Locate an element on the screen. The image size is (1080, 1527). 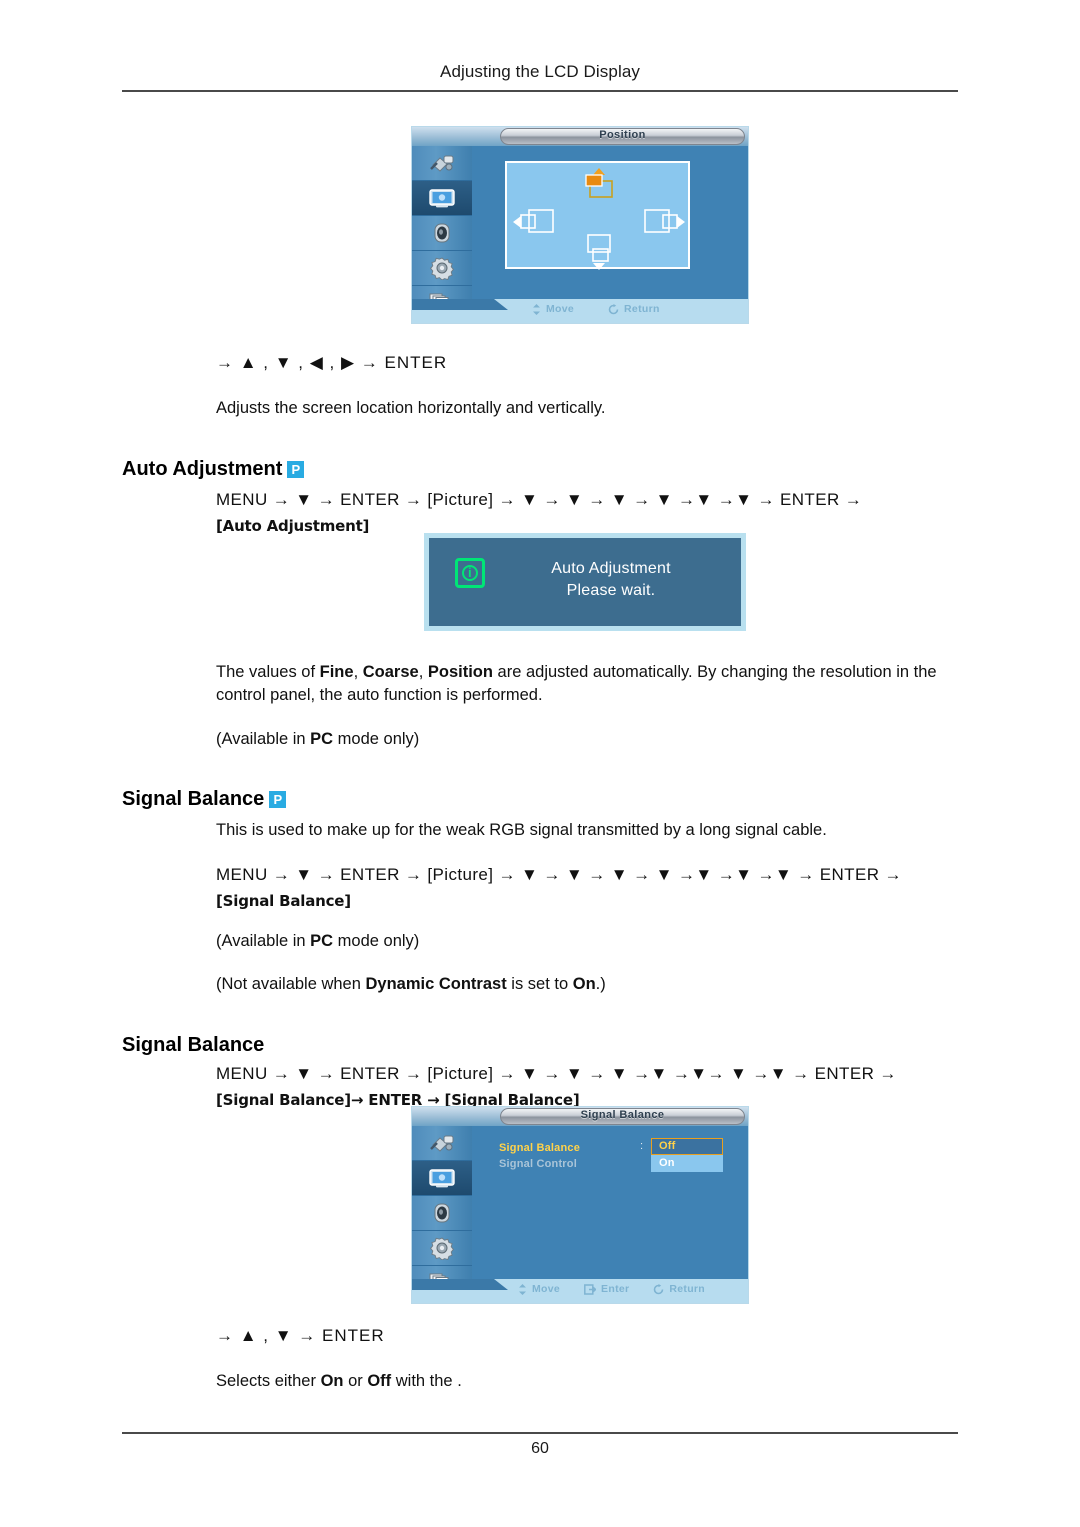
auto-adjustment-dialog-inner: i Auto Adjustment Please wait. is located at coordinates (585, 582).